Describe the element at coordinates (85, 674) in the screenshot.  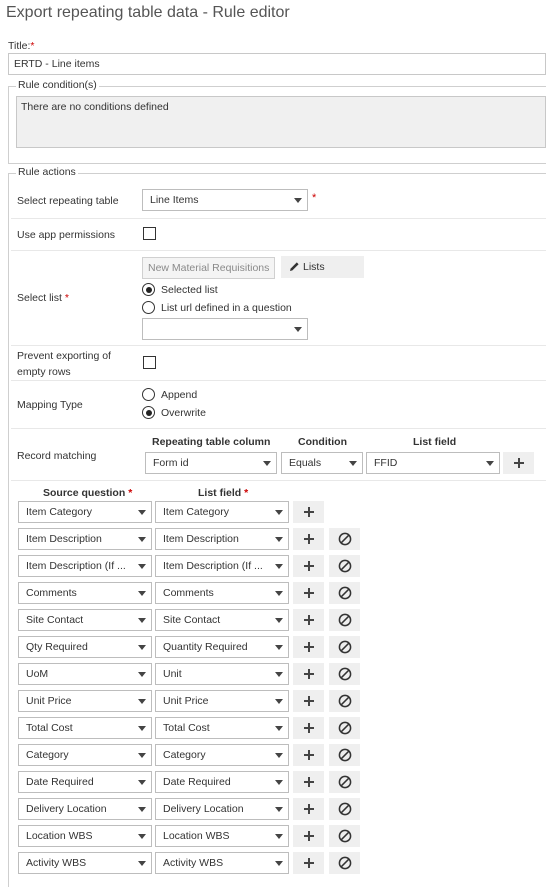
I see `source-question-select: UoM` at that location.